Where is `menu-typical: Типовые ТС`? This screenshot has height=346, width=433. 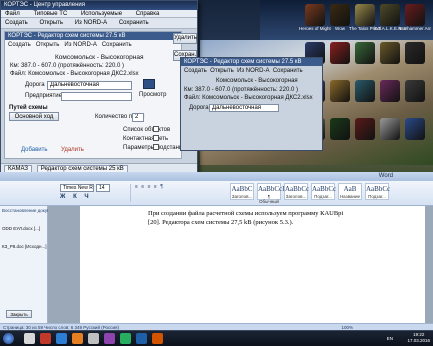 menu-typical: Типовые ТС is located at coordinates (50, 14).